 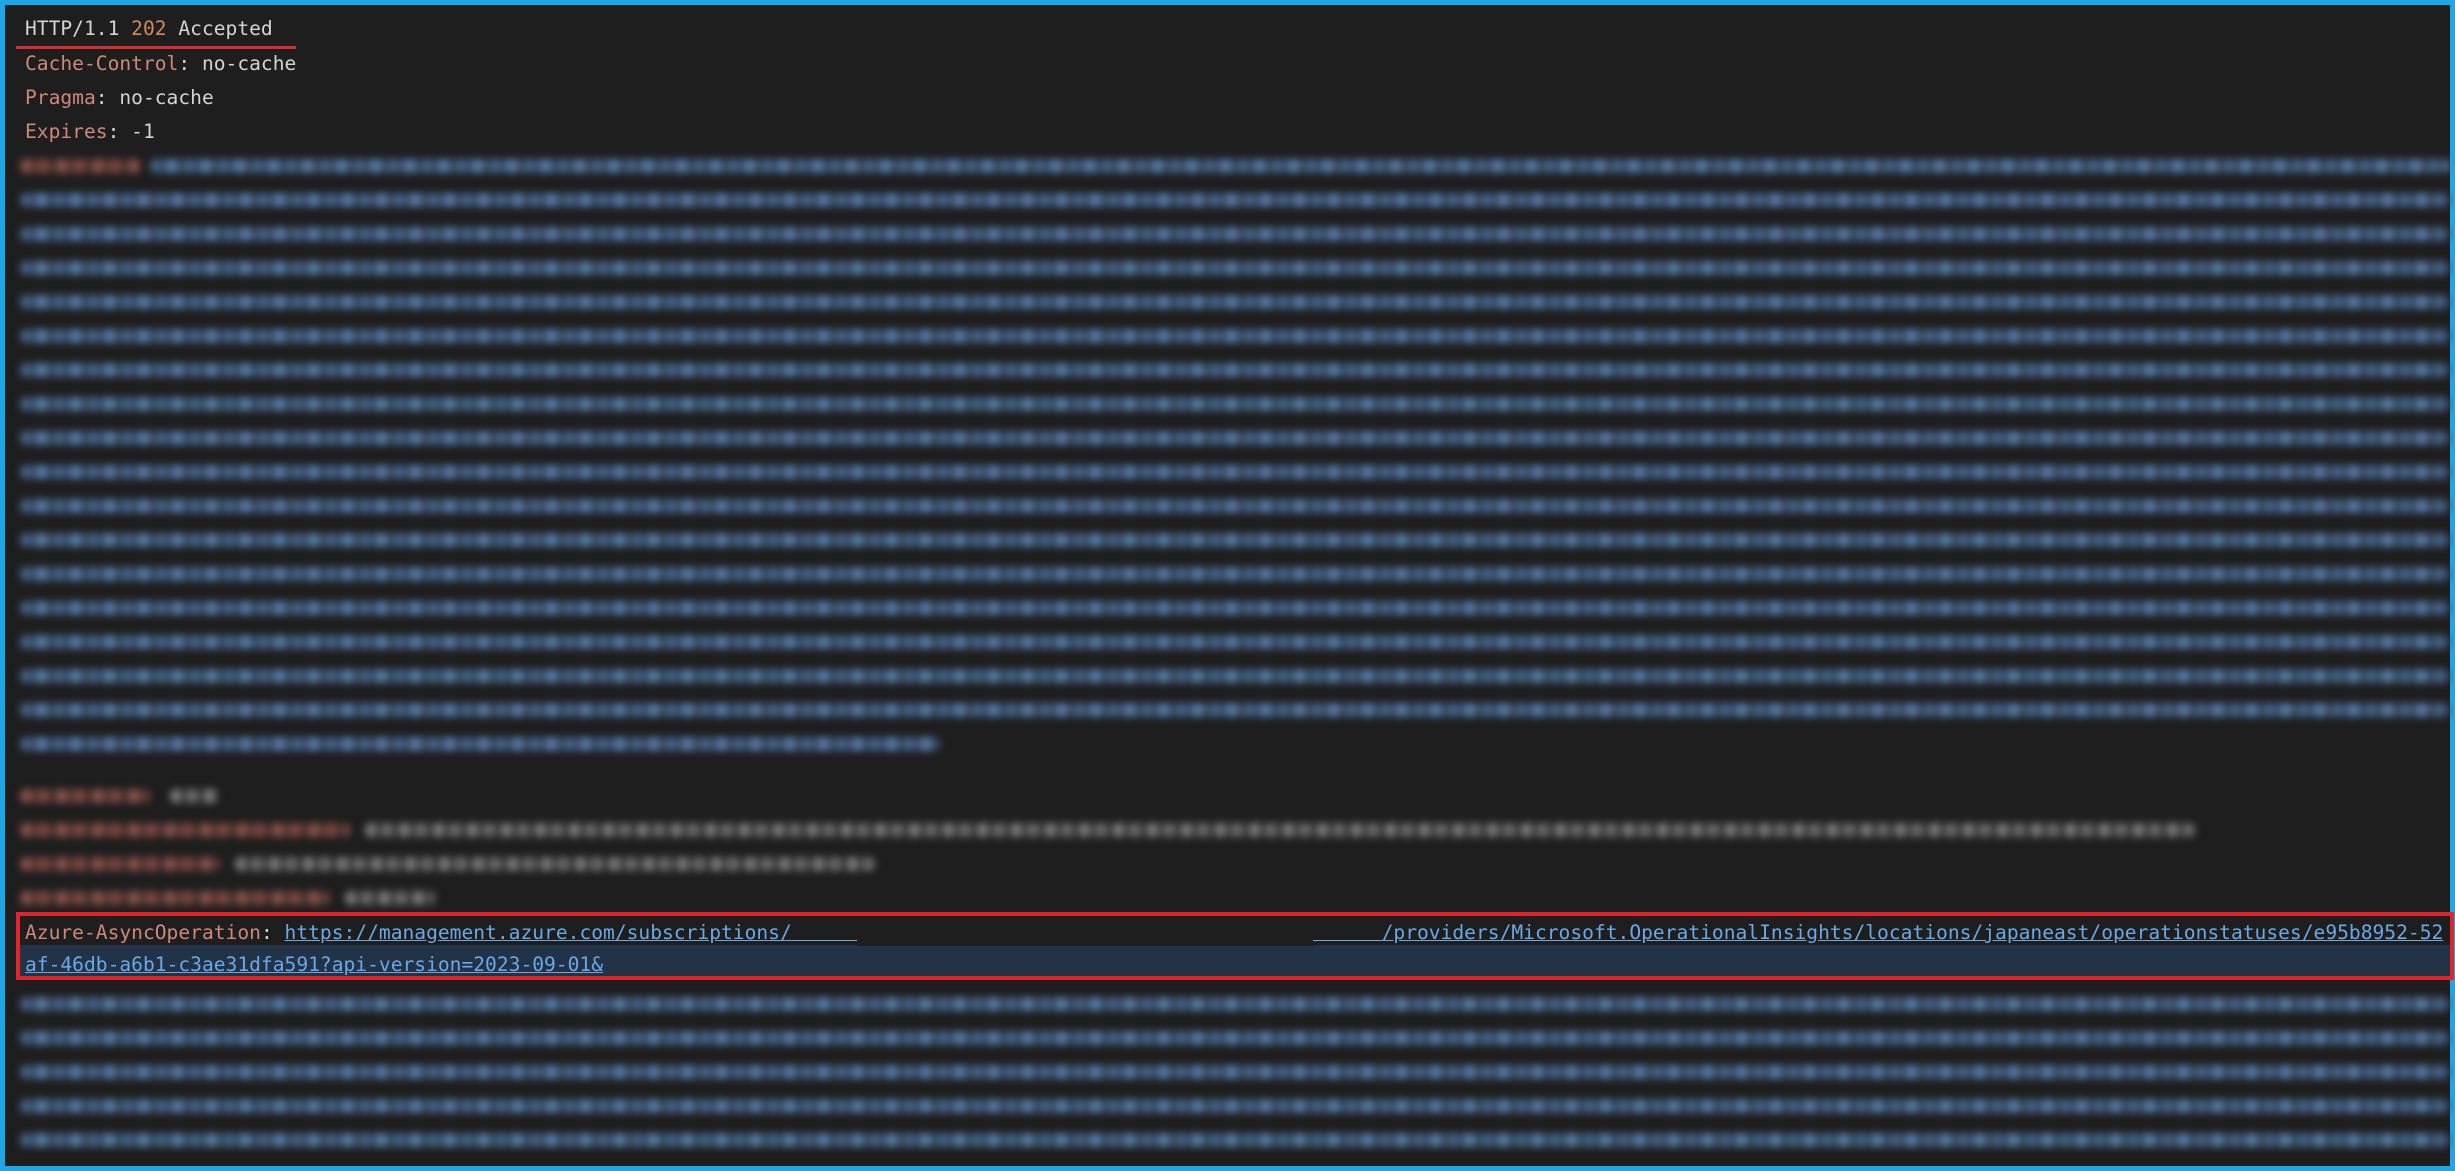 I want to click on header-name: Pragma, so click(x=60, y=97).